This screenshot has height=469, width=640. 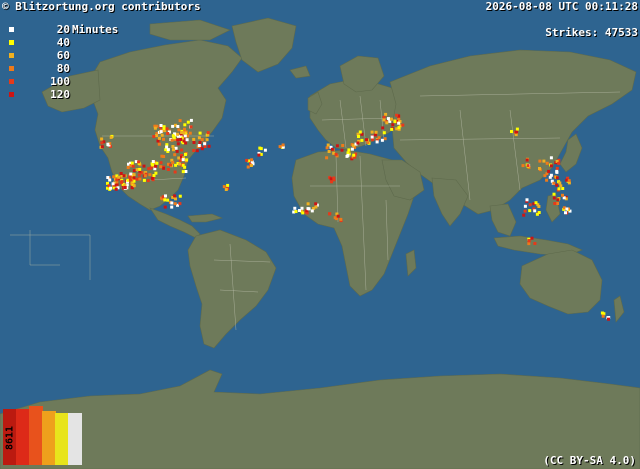 I want to click on legend-label-120: 120, so click(x=60, y=94).